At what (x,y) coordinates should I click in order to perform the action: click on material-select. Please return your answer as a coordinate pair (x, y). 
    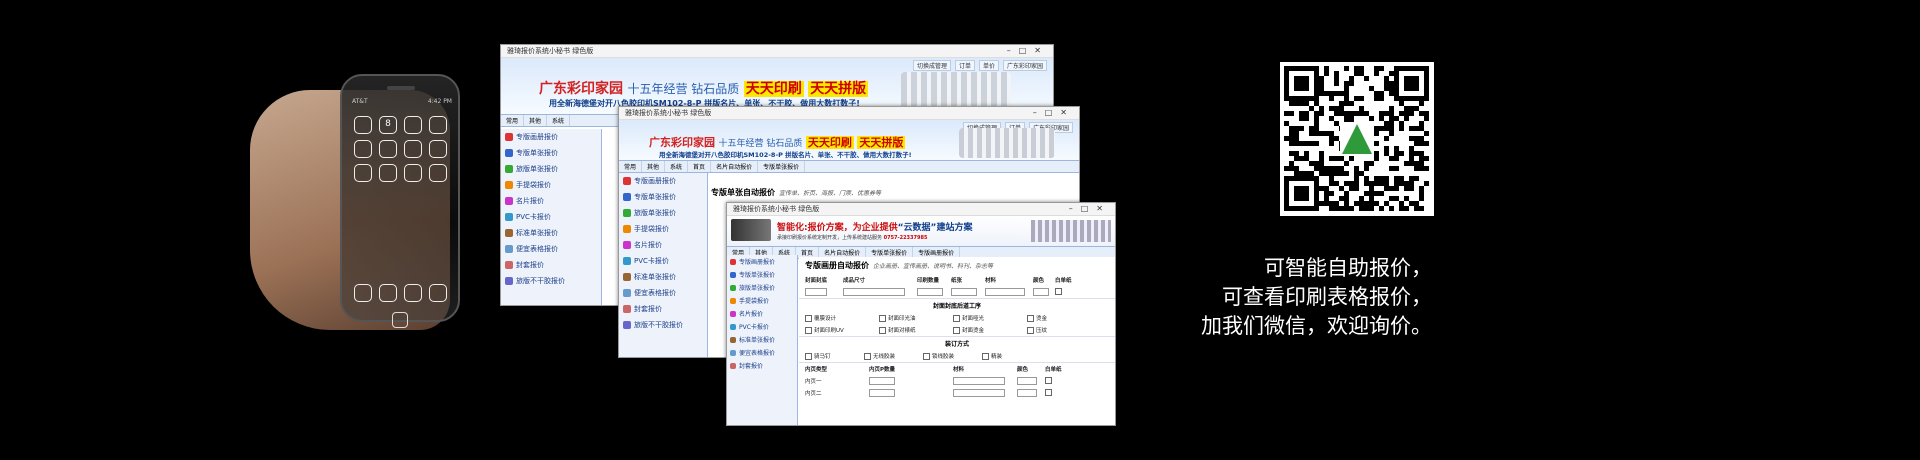
    Looking at the image, I should click on (1005, 292).